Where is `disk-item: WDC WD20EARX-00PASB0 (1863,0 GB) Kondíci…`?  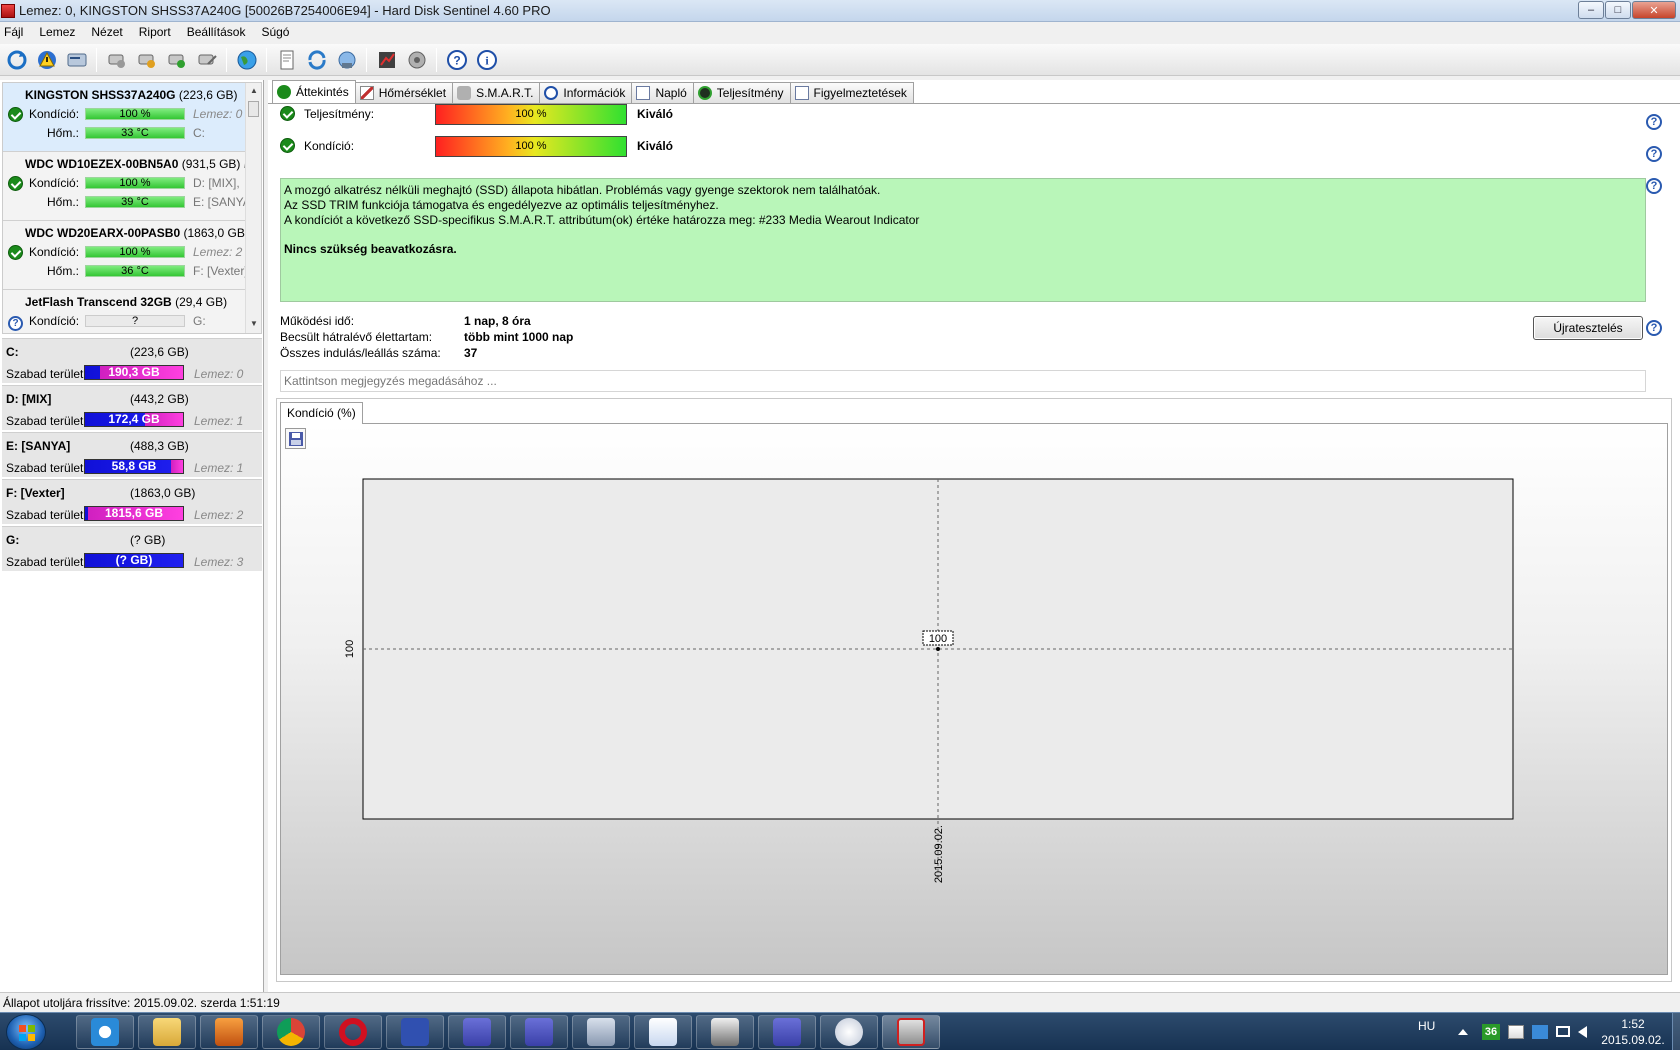 disk-item: WDC WD20EARX-00PASB0 (1863,0 GB) Kondíci… is located at coordinates (126, 255).